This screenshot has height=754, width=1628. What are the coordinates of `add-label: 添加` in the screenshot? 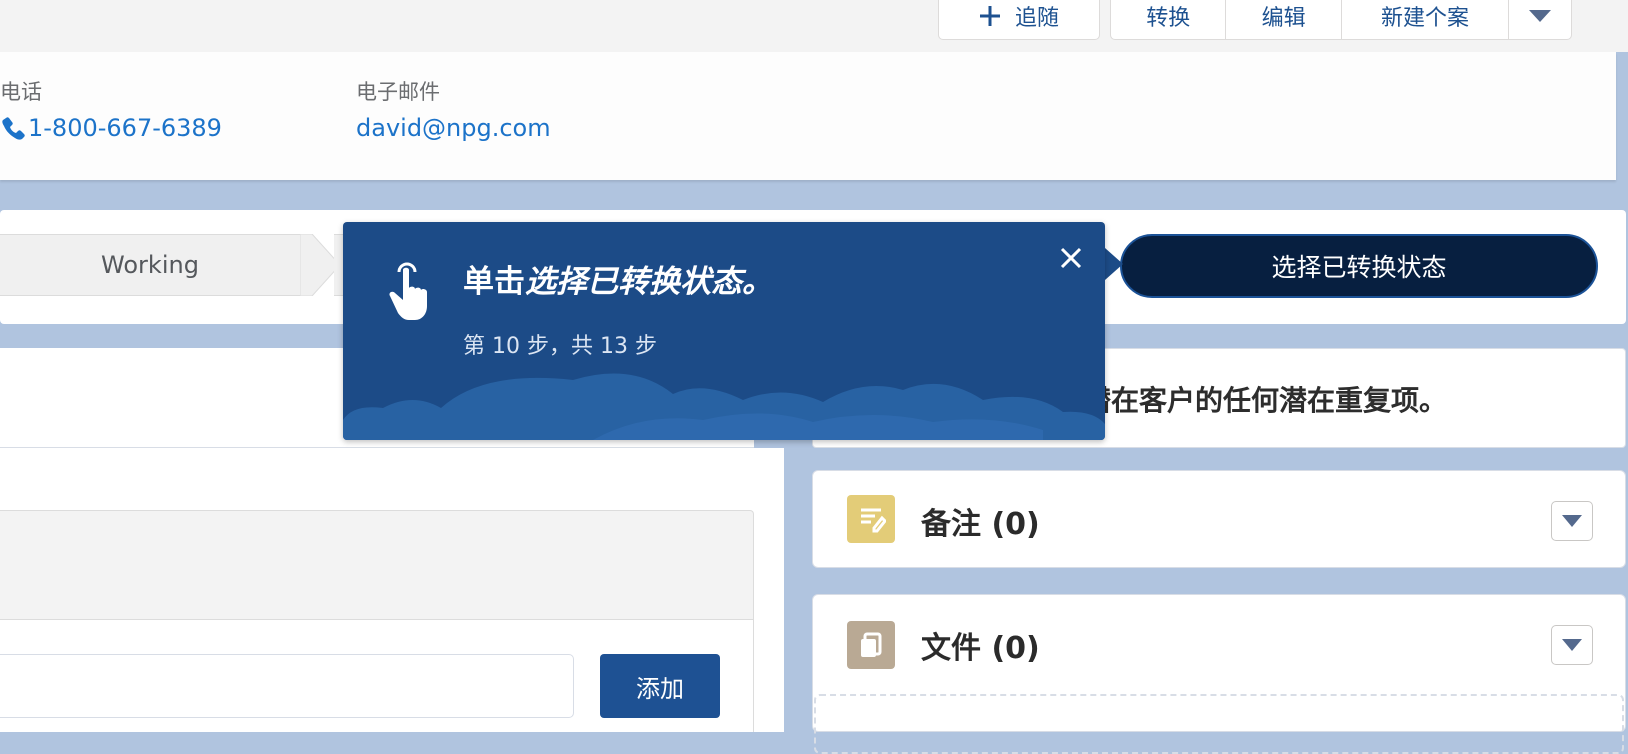 It's located at (660, 688).